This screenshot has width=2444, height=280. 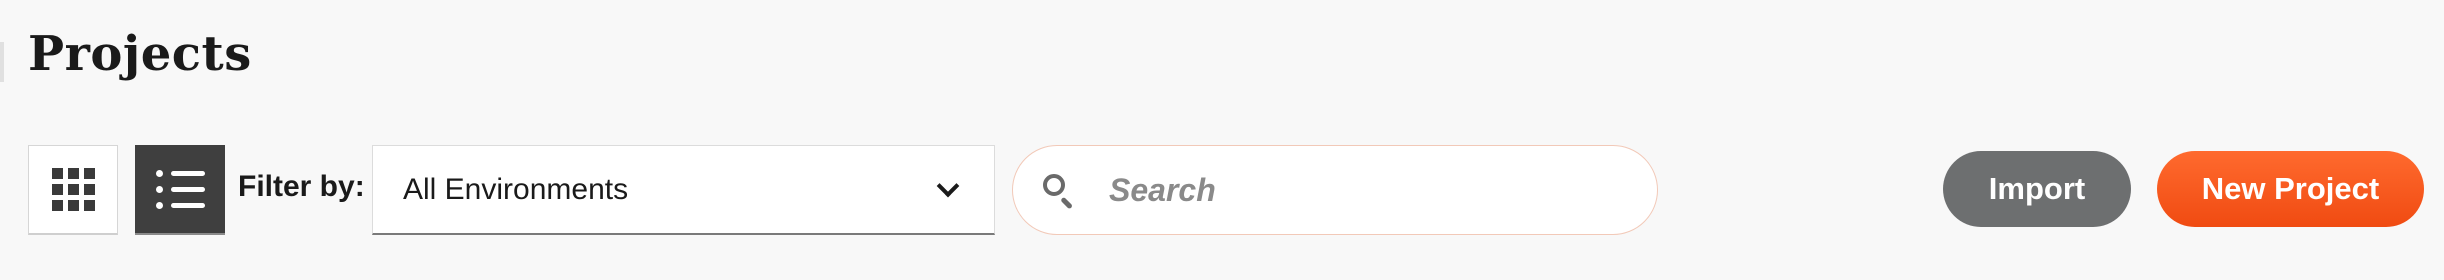 I want to click on list-view-button, so click(x=180, y=190).